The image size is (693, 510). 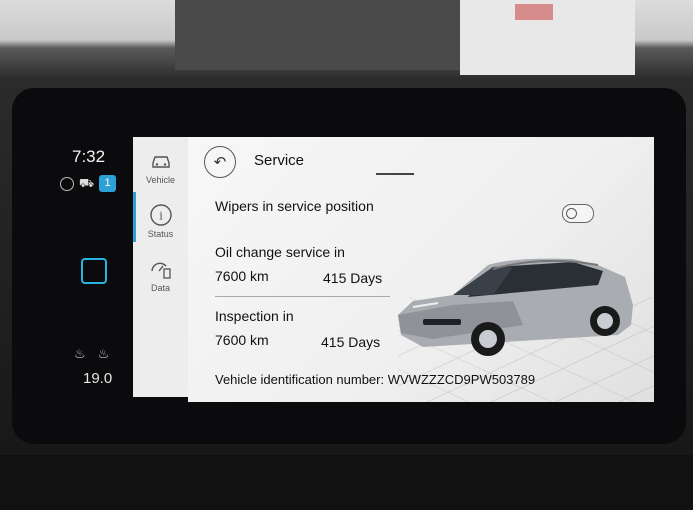 I want to click on back-arrow-icon: ↶, so click(x=220, y=162).